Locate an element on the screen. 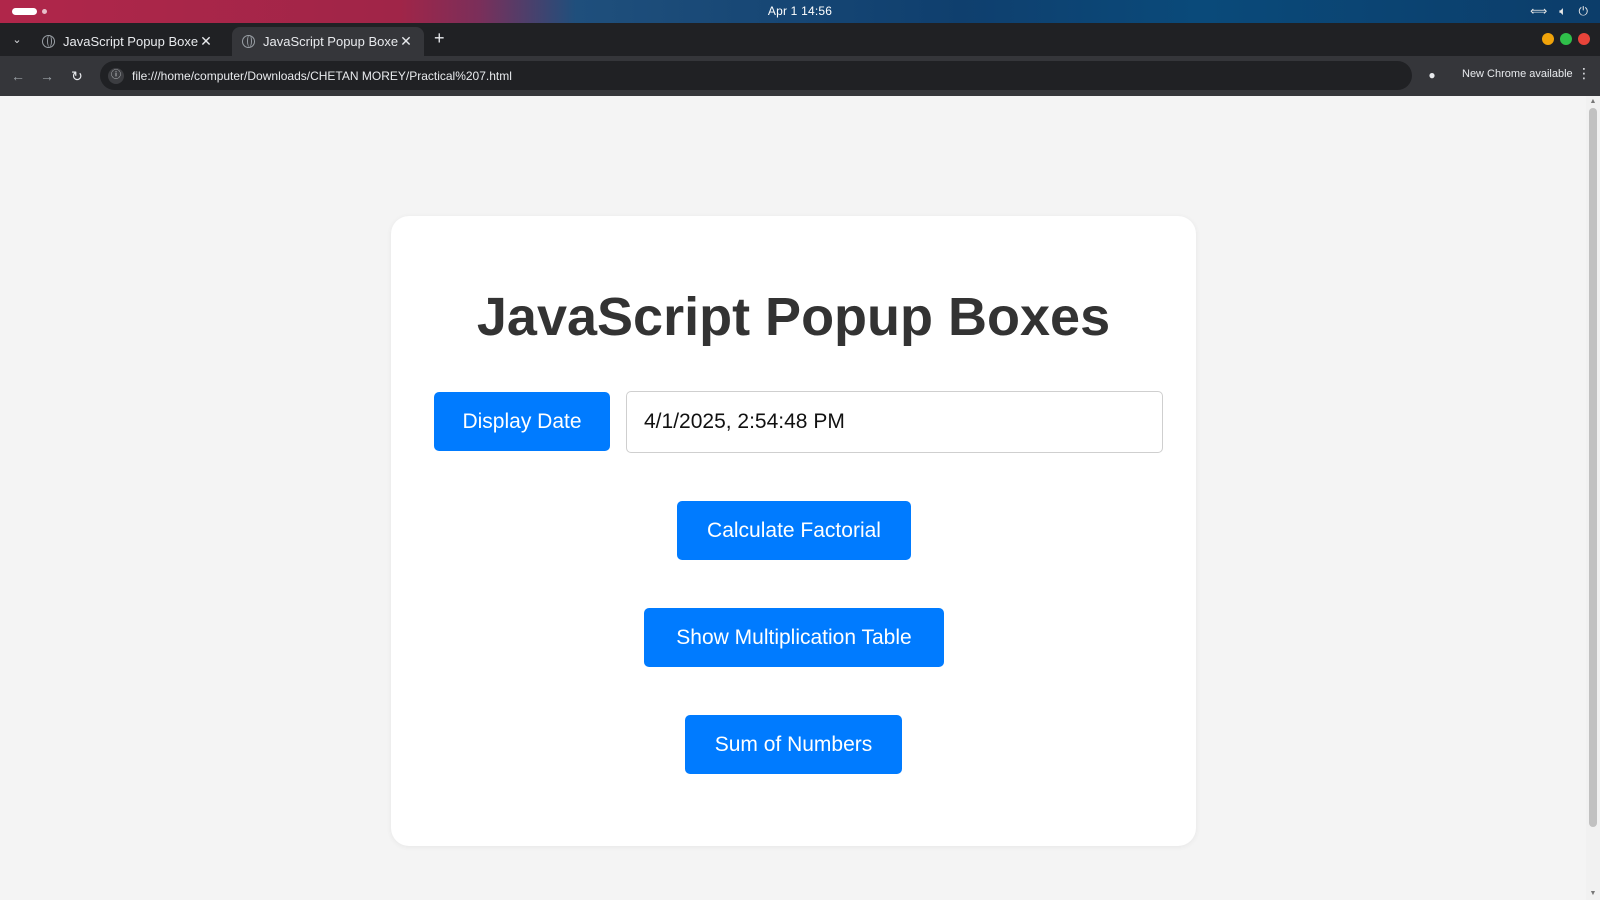 Image resolution: width=1600 pixels, height=900 pixels. close-window-button is located at coordinates (1584, 39).